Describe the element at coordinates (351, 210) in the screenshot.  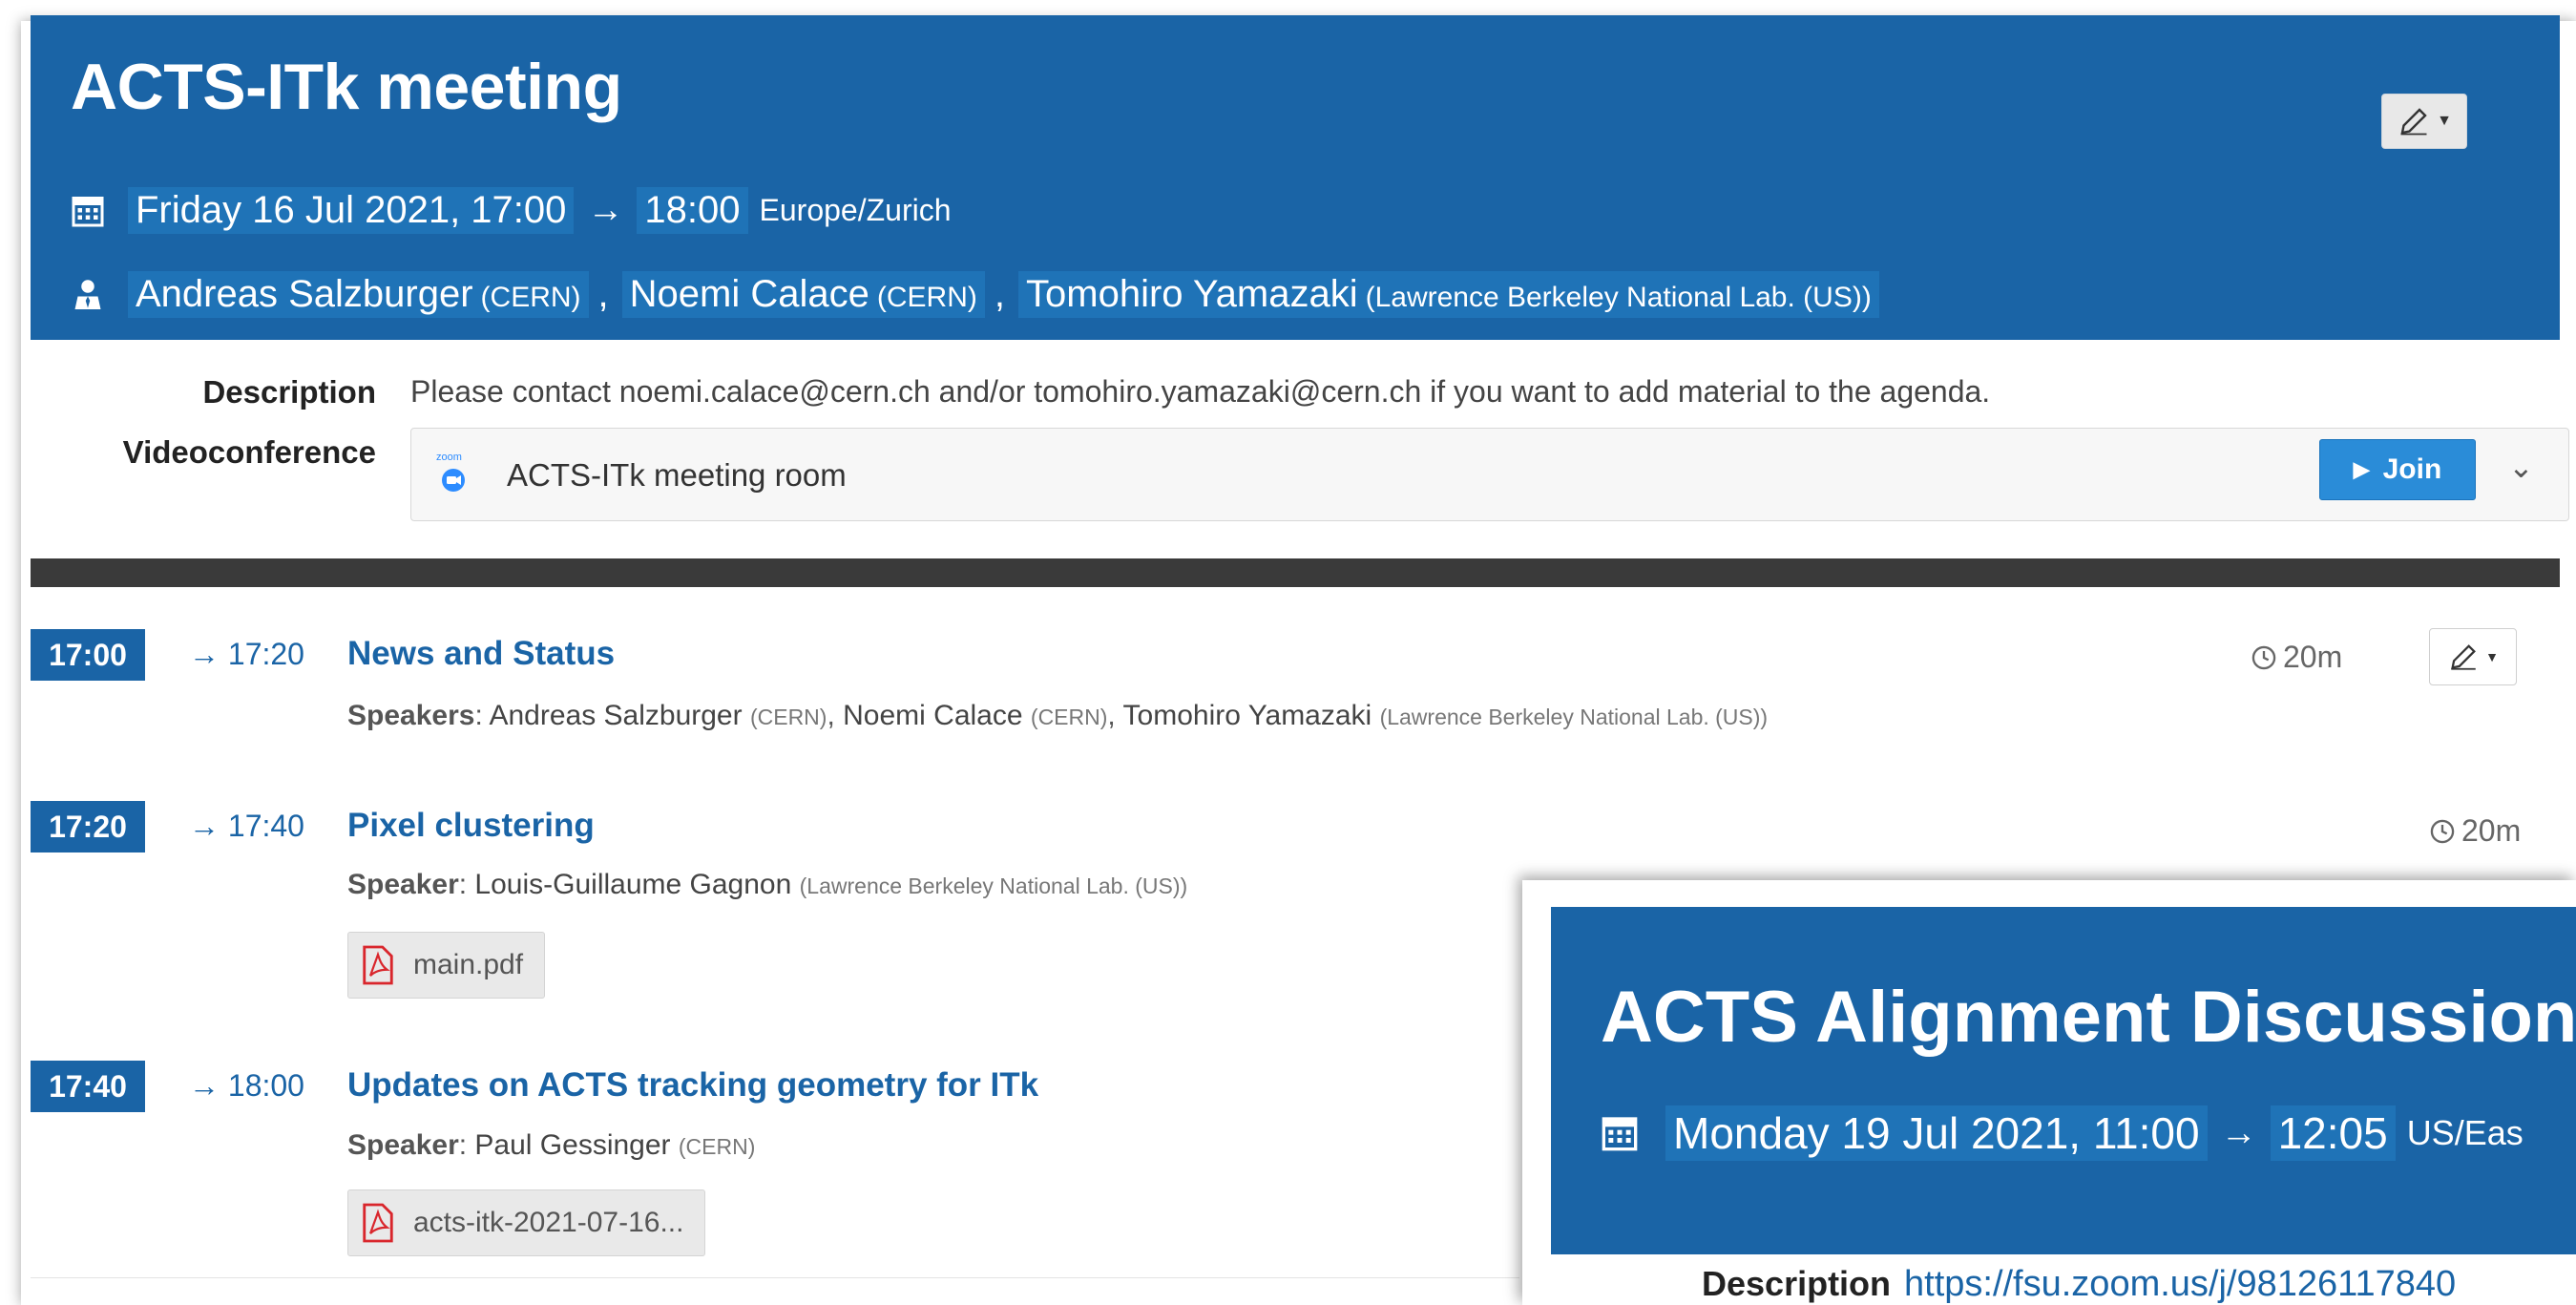
I see `event-start-datetime: Friday 16 Jul 2021, 17:00` at that location.